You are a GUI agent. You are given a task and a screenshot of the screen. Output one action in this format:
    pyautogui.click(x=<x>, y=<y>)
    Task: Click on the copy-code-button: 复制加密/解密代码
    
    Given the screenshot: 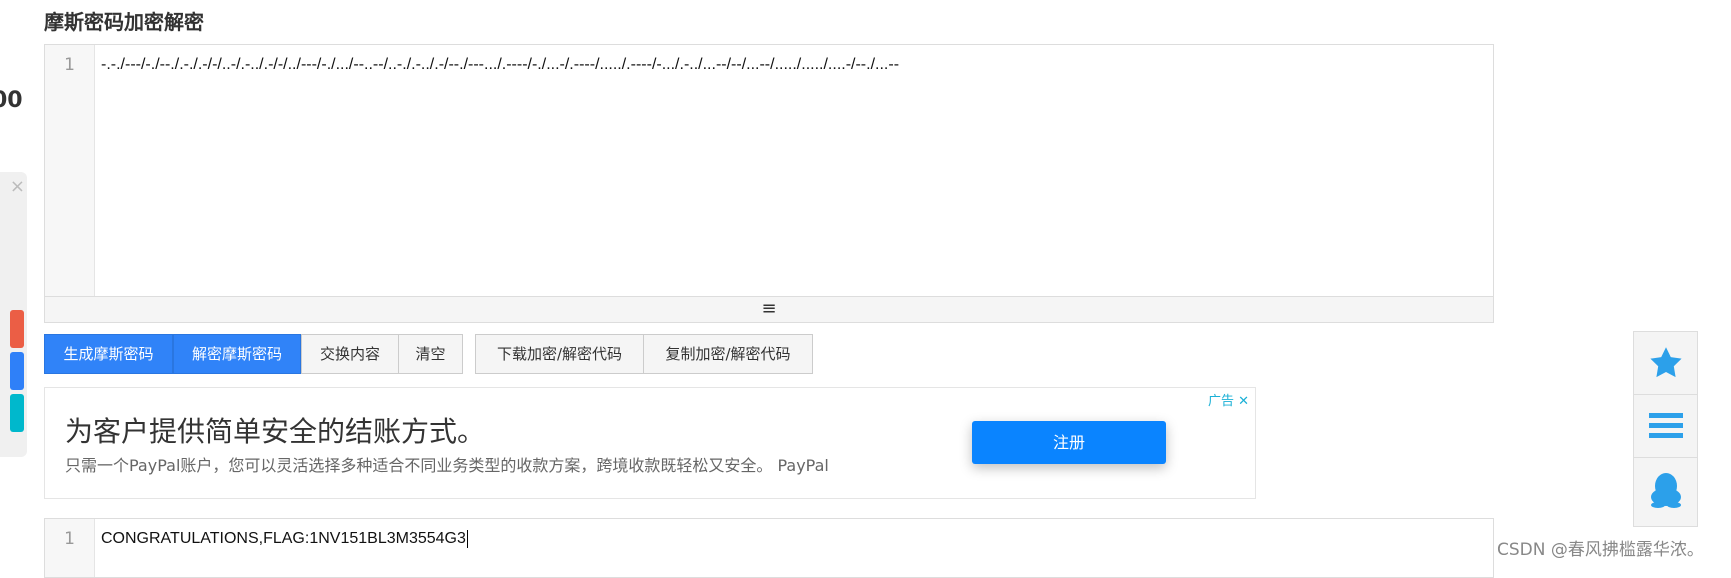 What is the action you would take?
    pyautogui.click(x=728, y=354)
    